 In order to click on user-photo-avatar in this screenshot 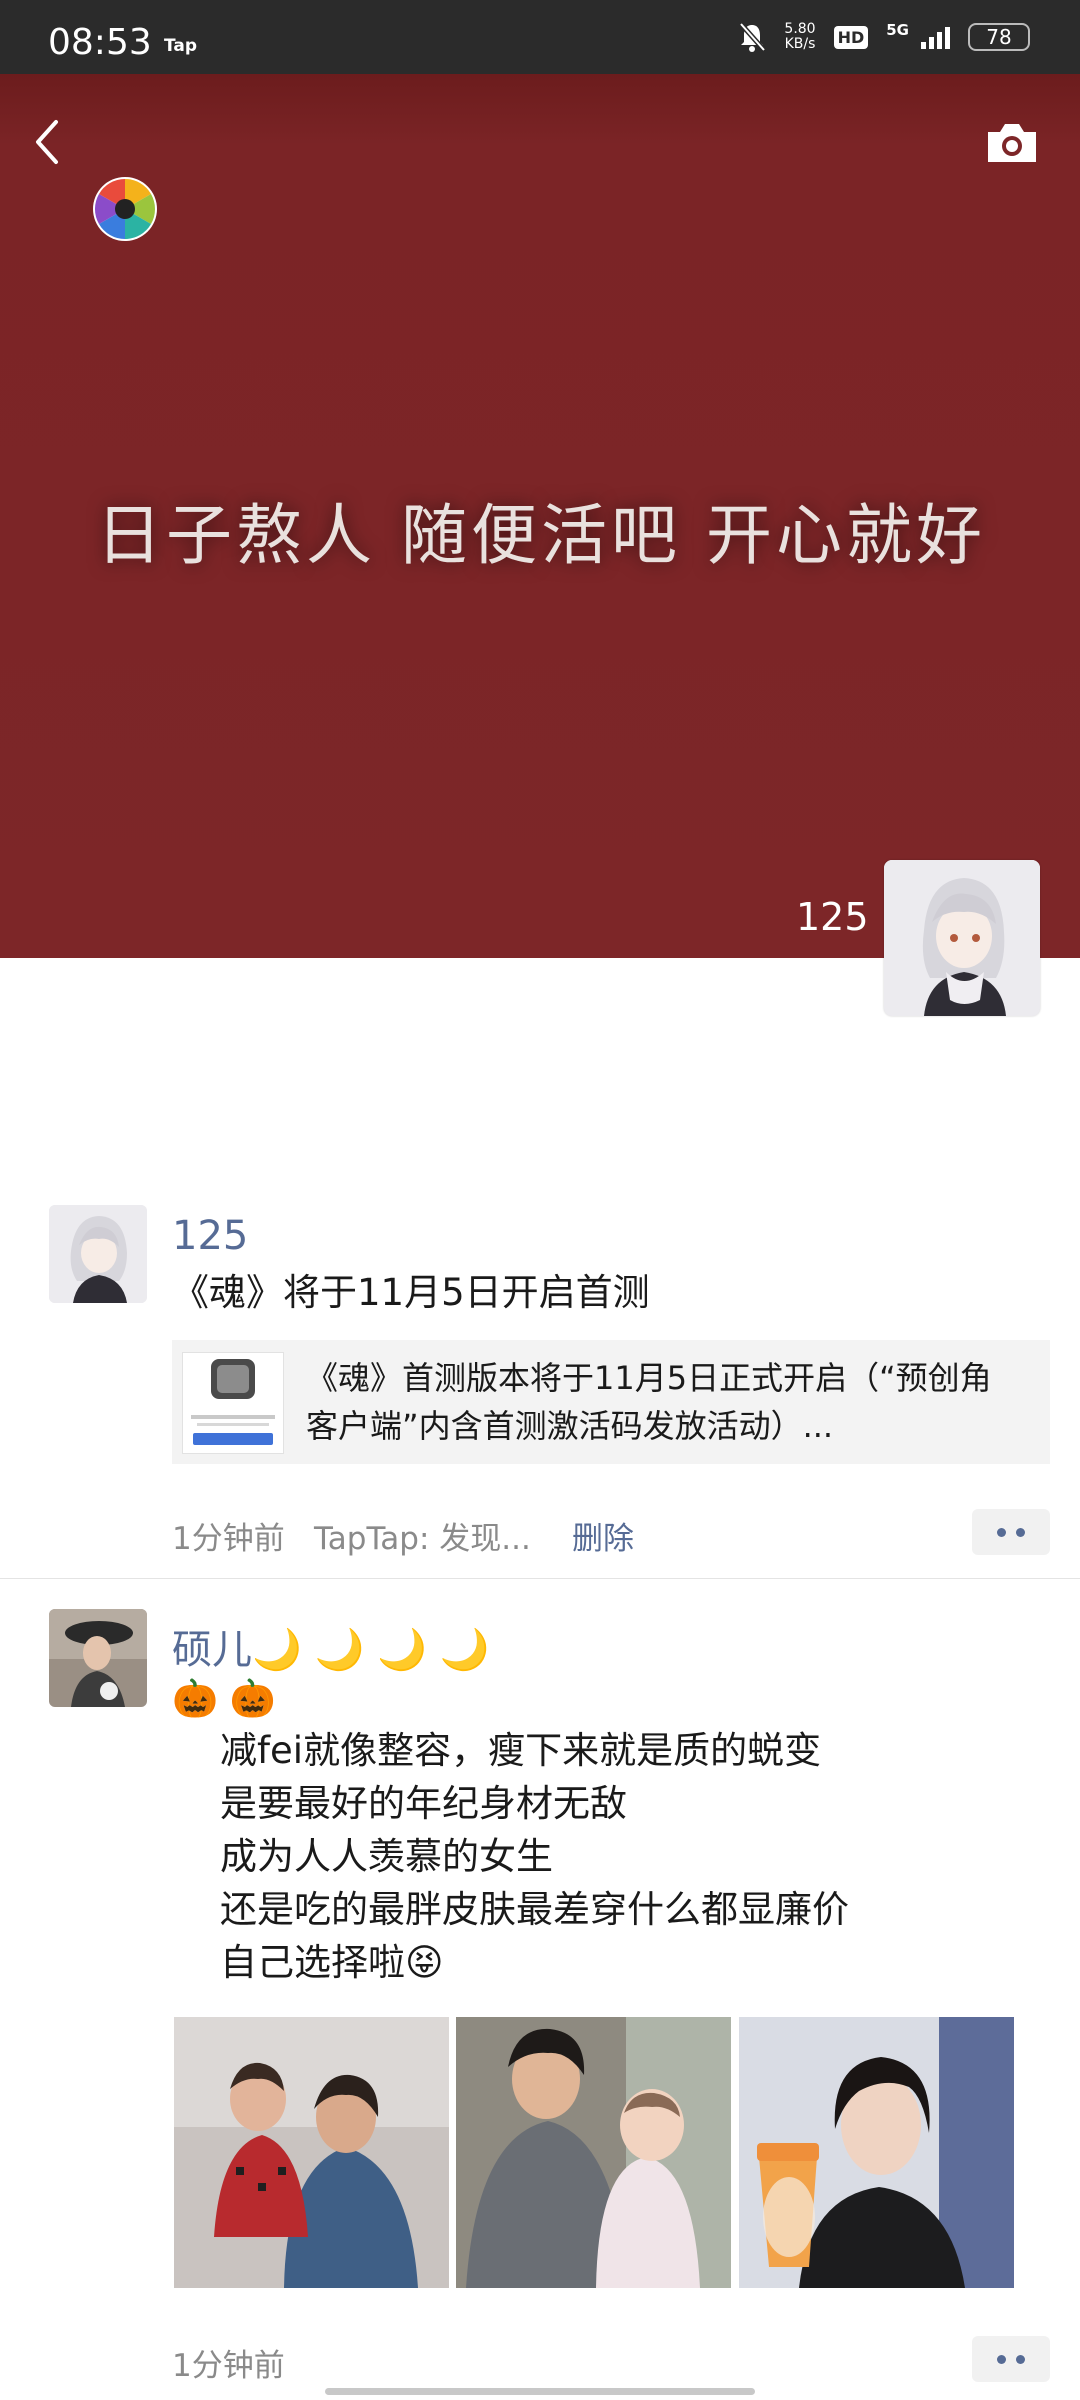, I will do `click(98, 1658)`.